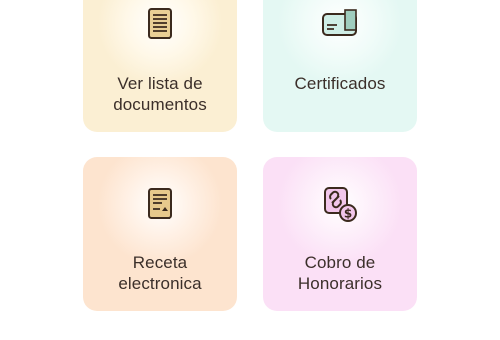 The height and width of the screenshot is (340, 500). What do you see at coordinates (160, 25) in the screenshot?
I see `document-list-icon` at bounding box center [160, 25].